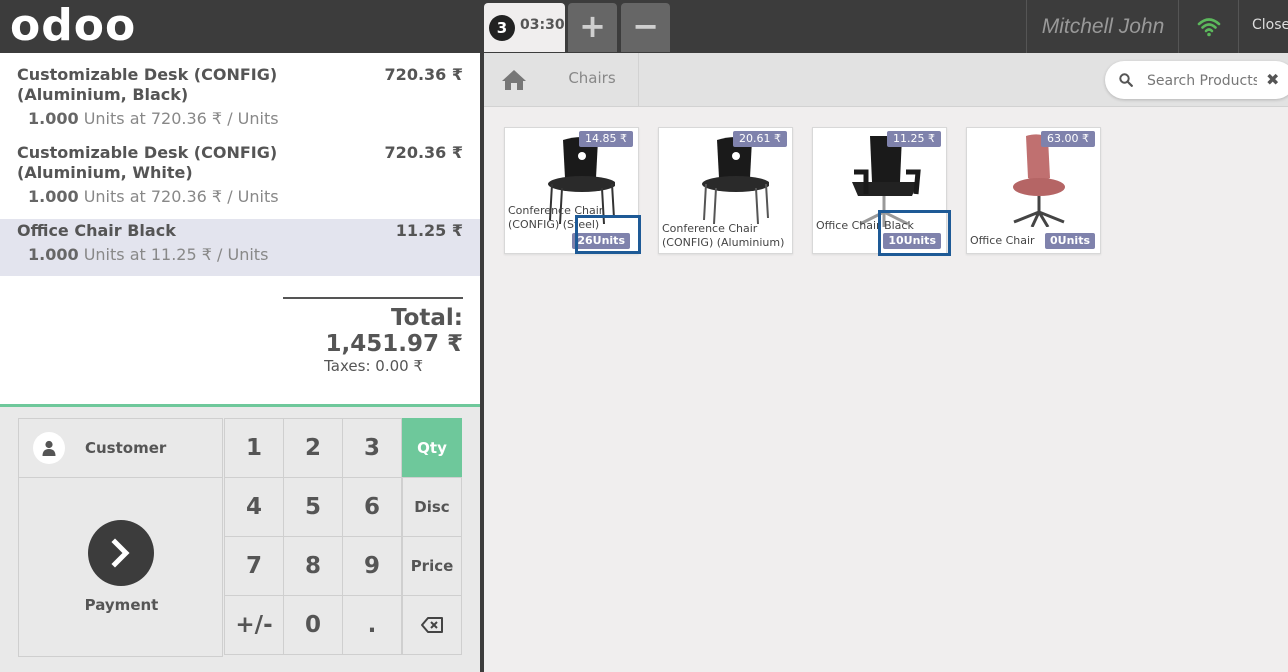 This screenshot has width=1288, height=672. Describe the element at coordinates (49, 448) in the screenshot. I see `user-icon` at that location.